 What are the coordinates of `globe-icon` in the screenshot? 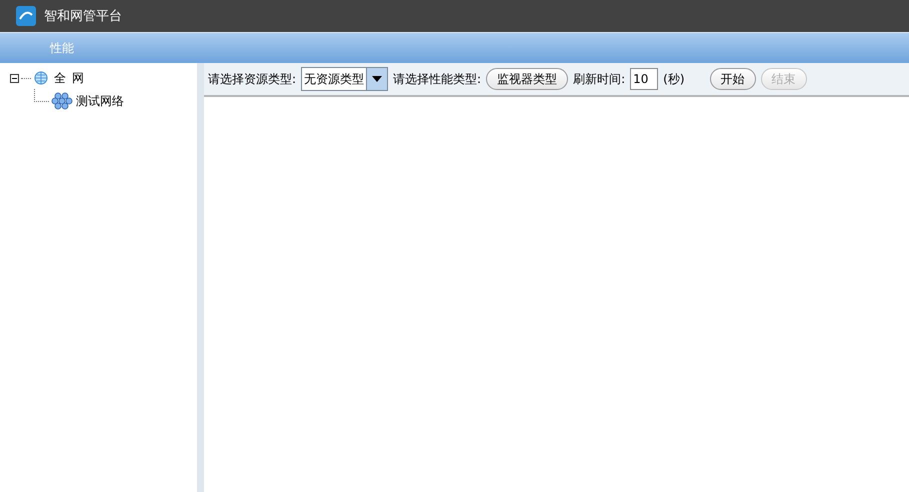 It's located at (41, 78).